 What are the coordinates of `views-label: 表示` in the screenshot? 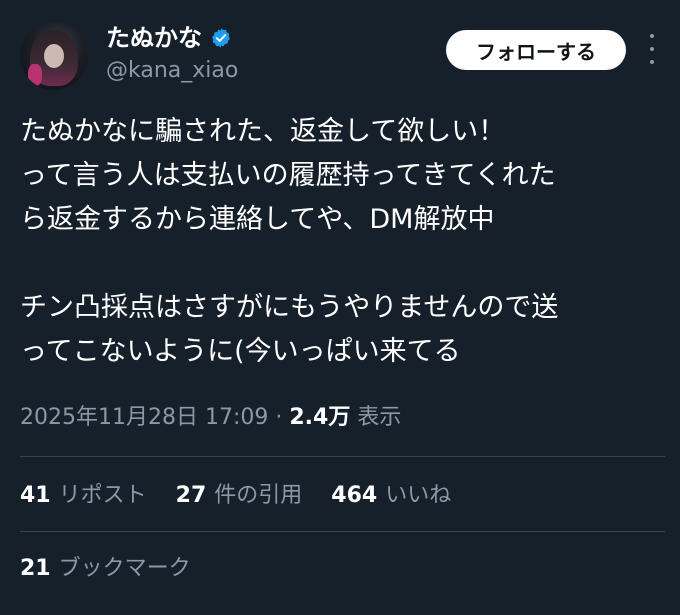 It's located at (379, 417).